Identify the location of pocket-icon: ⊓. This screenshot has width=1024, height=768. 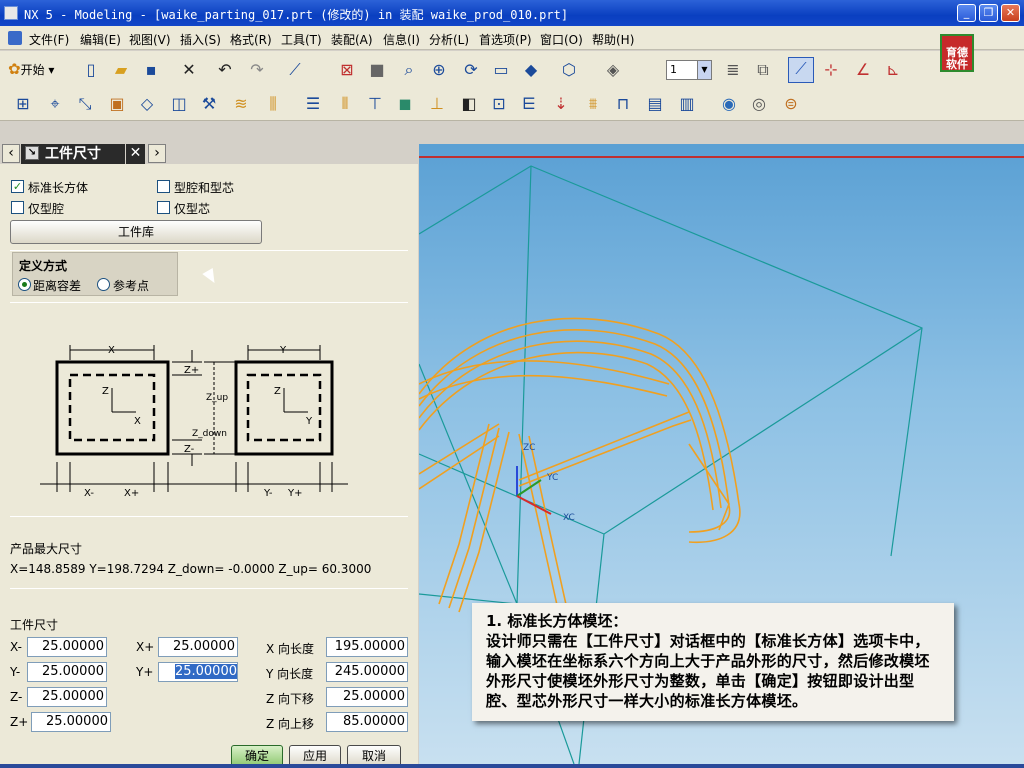
(623, 104).